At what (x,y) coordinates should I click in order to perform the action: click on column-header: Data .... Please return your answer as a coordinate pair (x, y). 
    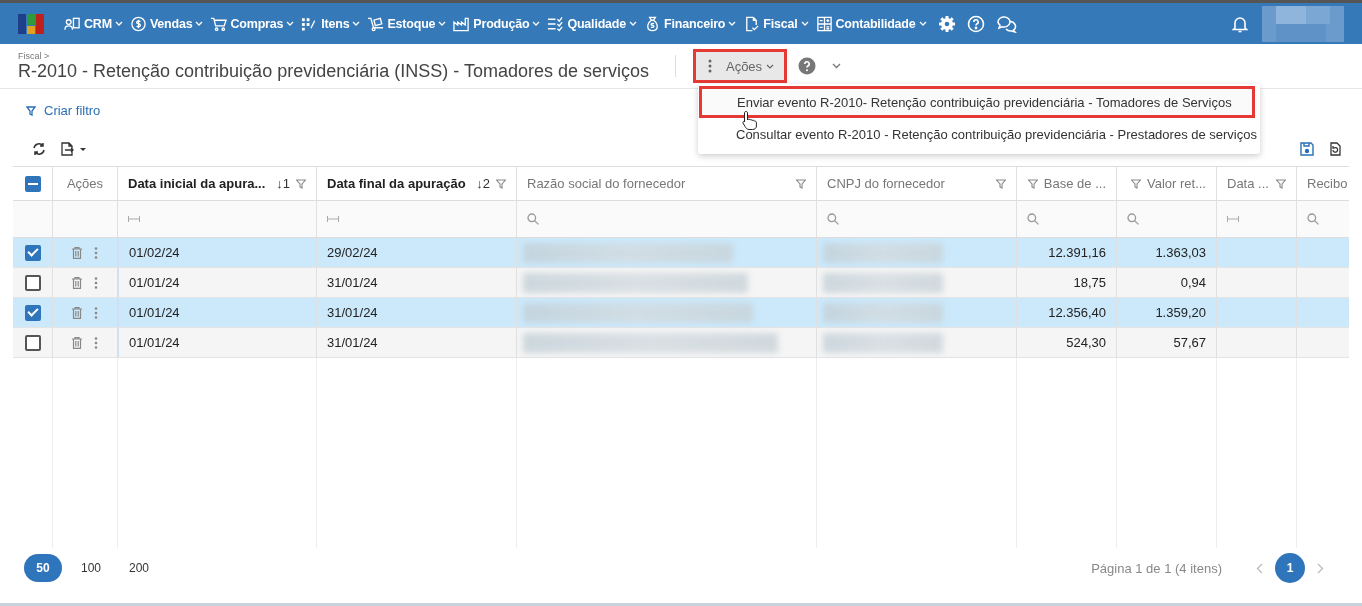
    Looking at the image, I should click on (1248, 183).